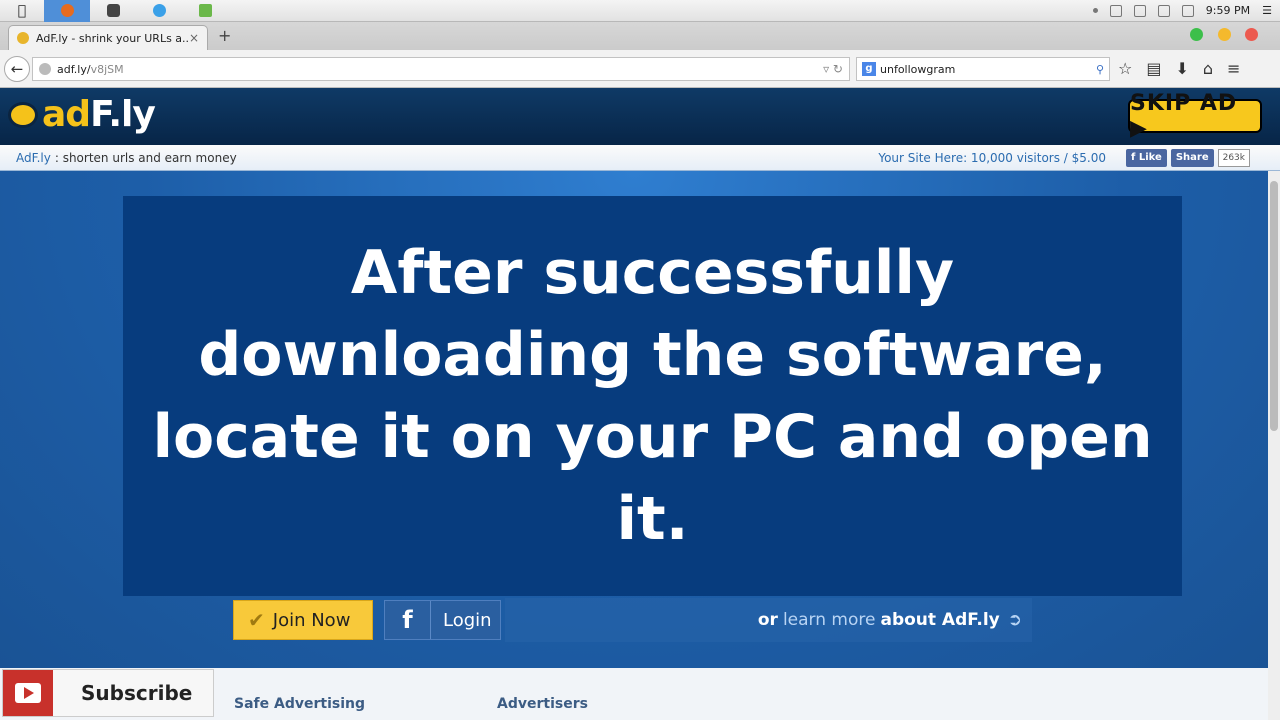  I want to click on search-bar: g unfollowgram ⚲, so click(983, 69).